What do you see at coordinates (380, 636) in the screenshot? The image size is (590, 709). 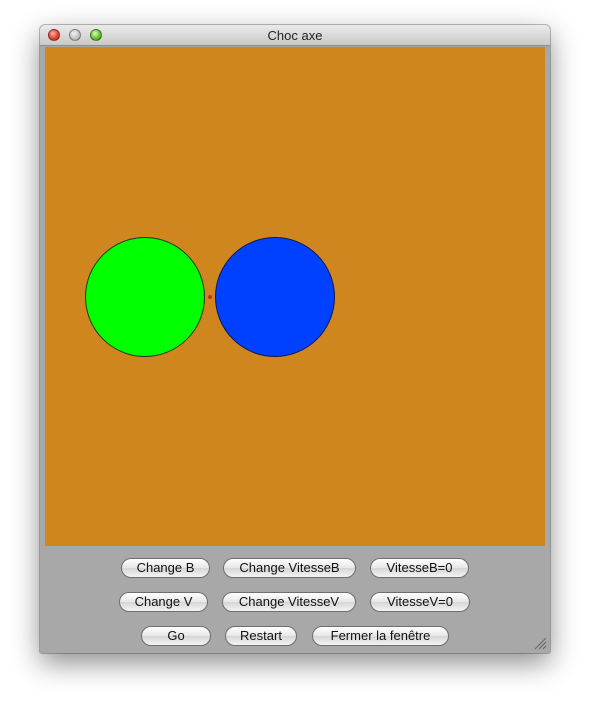 I see `close-window-button: Fermer la fenêtre` at bounding box center [380, 636].